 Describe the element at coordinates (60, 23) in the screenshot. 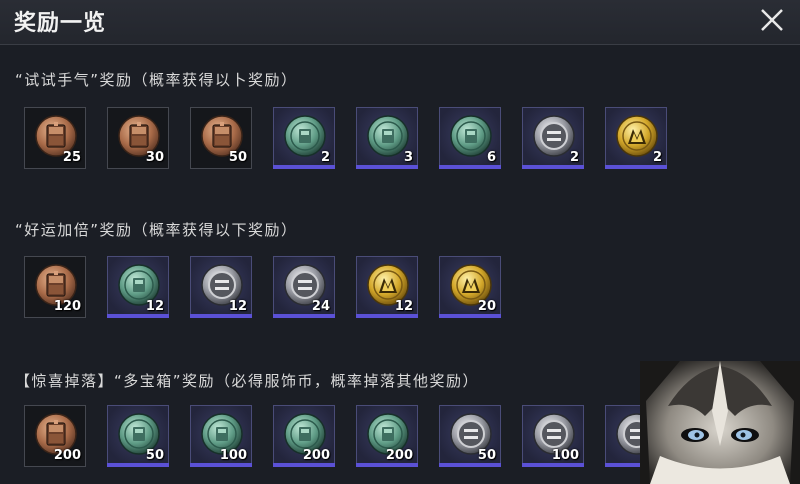

I see `page-title: 奖励一览` at that location.